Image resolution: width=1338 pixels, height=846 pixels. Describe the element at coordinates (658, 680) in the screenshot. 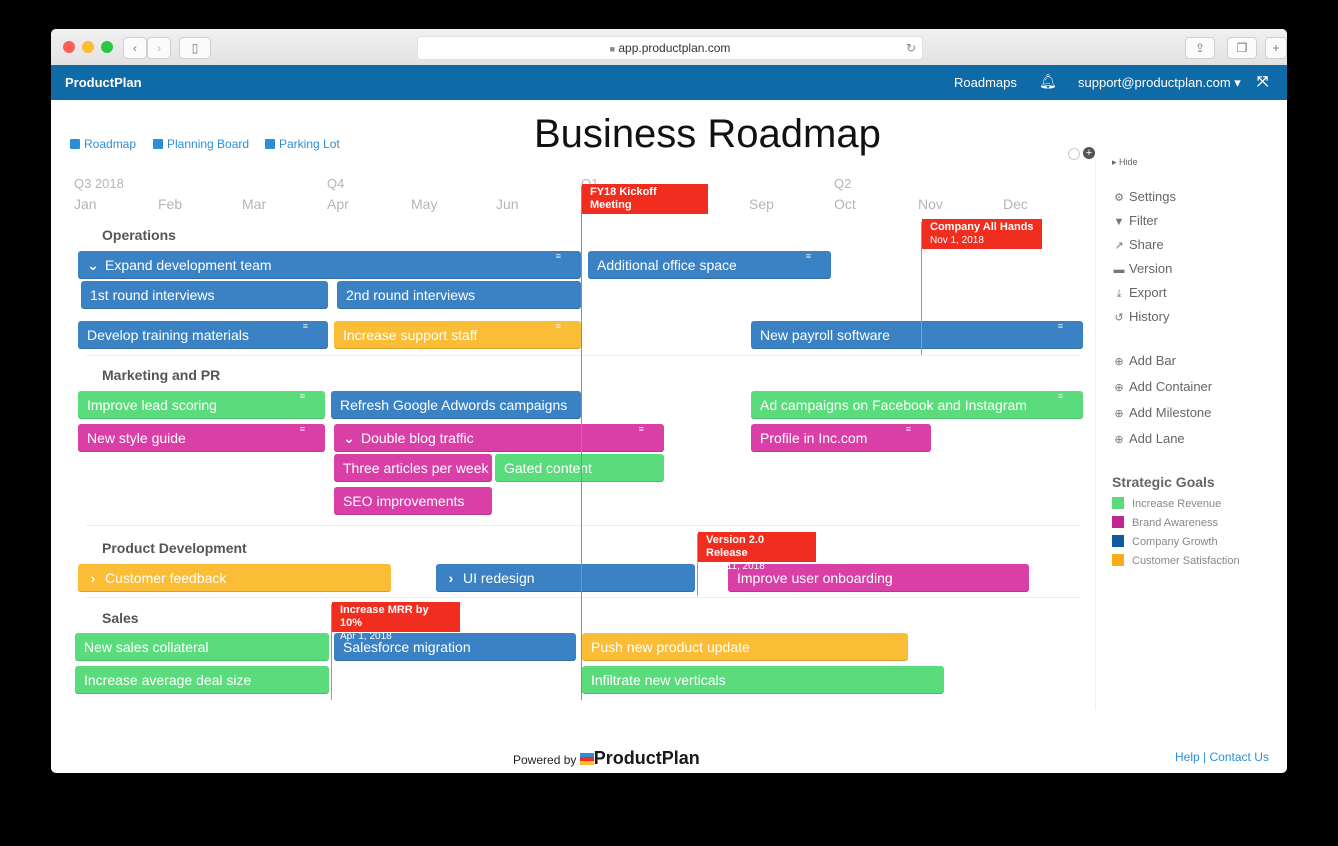

I see `bar-label: Infiltrate new verticals` at that location.